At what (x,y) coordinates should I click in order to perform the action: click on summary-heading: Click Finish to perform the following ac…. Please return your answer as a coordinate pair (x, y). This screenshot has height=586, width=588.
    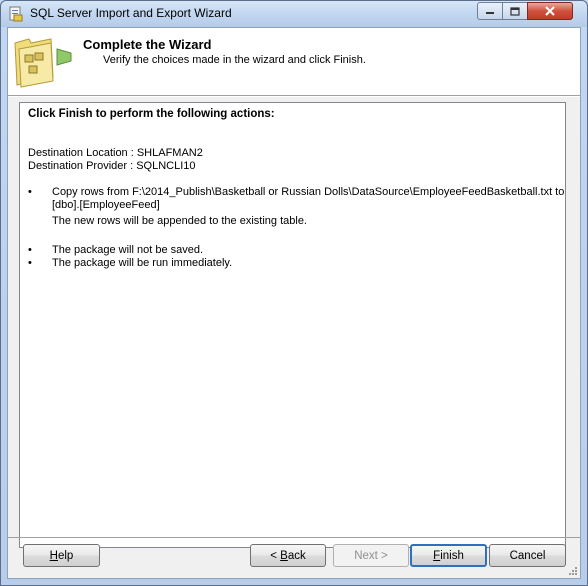
    Looking at the image, I should click on (151, 114).